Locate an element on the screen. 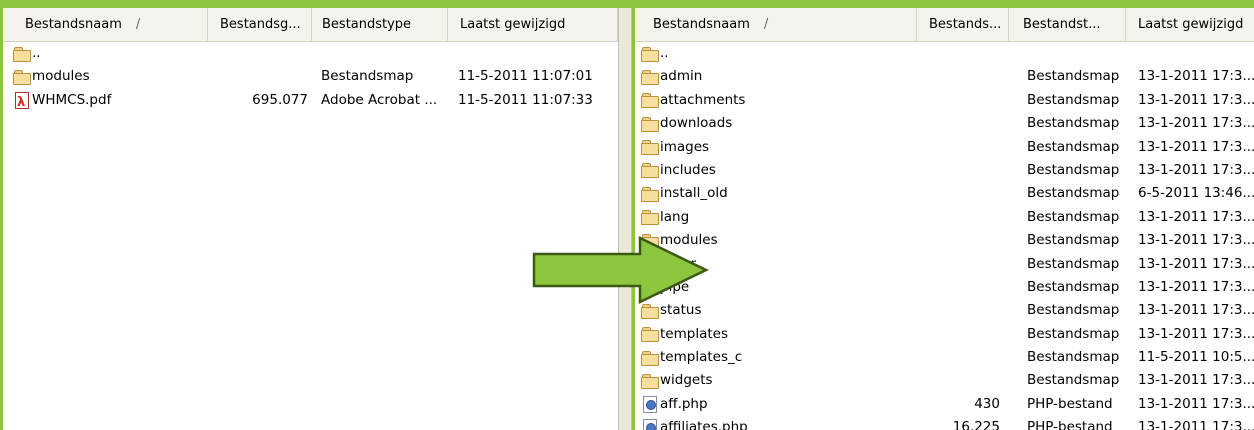 This screenshot has height=430, width=1254. pane-splitter is located at coordinates (625, 219).